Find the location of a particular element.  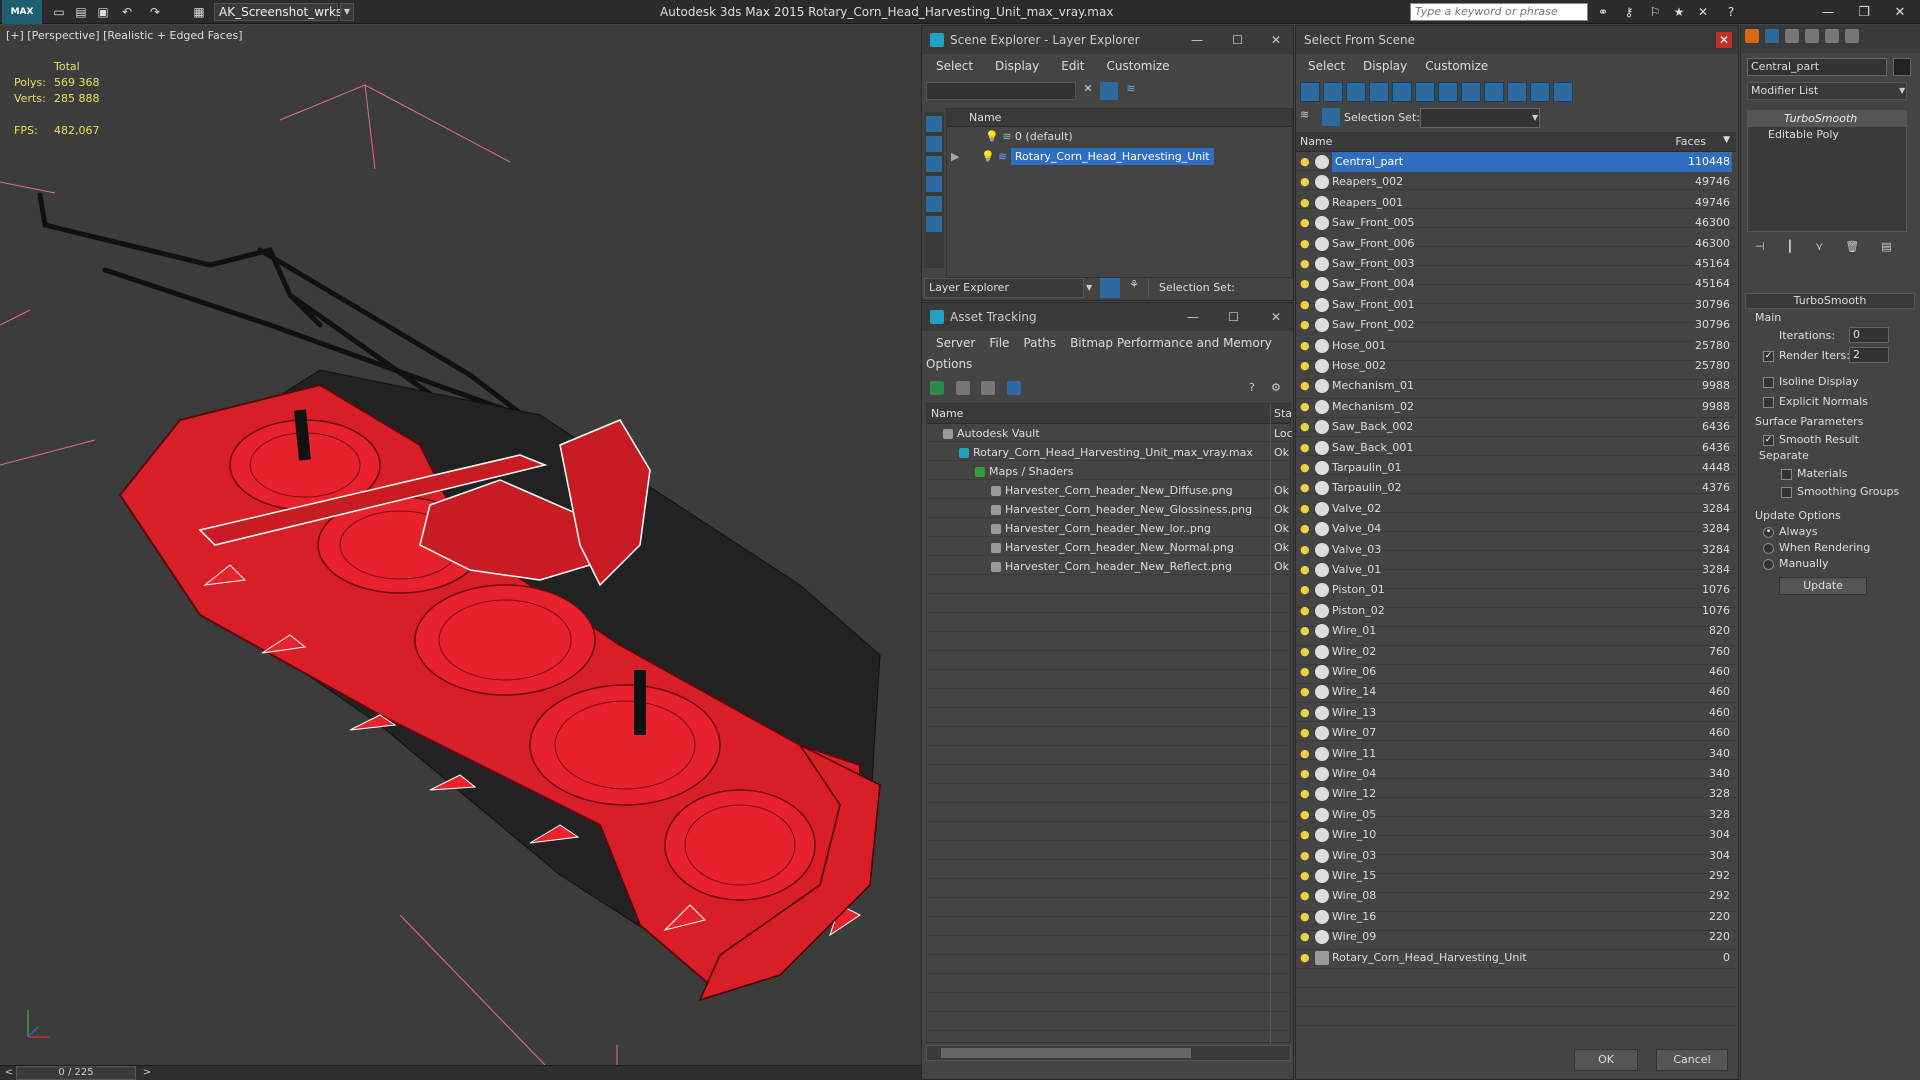

scene-object-row: ● Saw_Front_006 46300 is located at coordinates (1516, 244).